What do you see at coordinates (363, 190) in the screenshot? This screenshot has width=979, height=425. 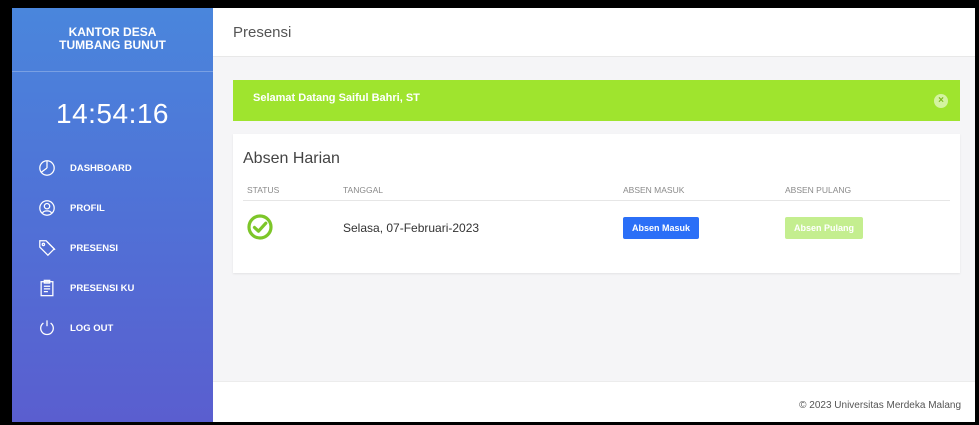 I see `column-header-tanggal: TANGGAL` at bounding box center [363, 190].